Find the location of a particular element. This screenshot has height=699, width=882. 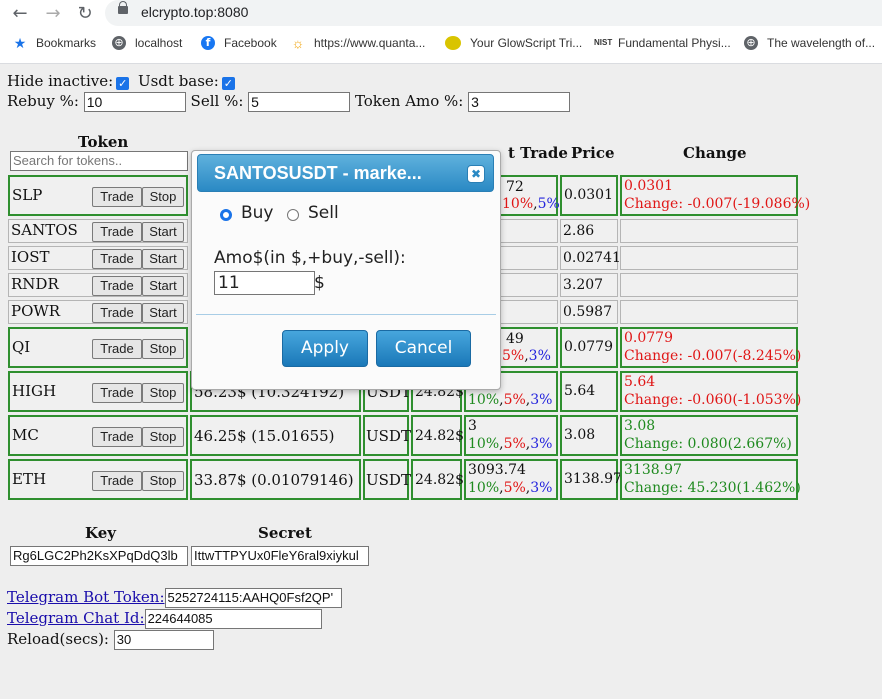

change-cell: 0.0301 Change: -0.007(-19.086%) is located at coordinates (715, 195).